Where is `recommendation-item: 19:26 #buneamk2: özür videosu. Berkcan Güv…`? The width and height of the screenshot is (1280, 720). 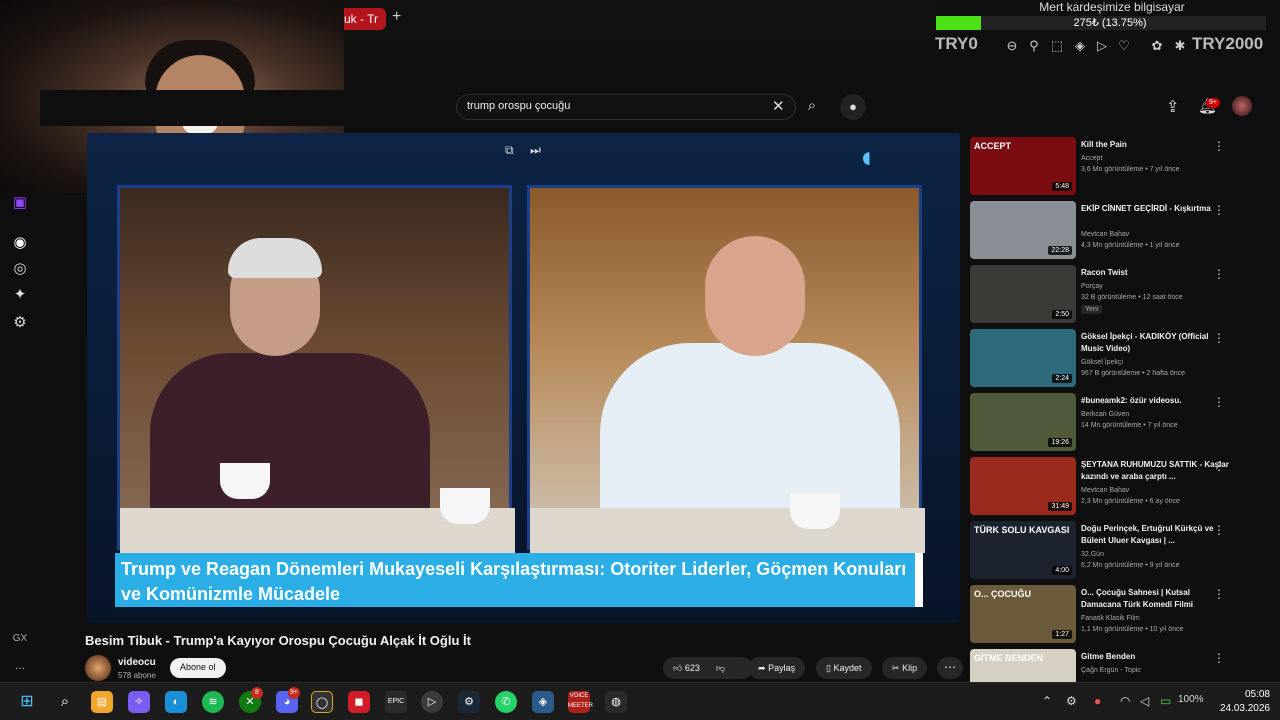
recommendation-item: 19:26 #buneamk2: özür videosu. Berkcan Güv… is located at coordinates (1120, 423).